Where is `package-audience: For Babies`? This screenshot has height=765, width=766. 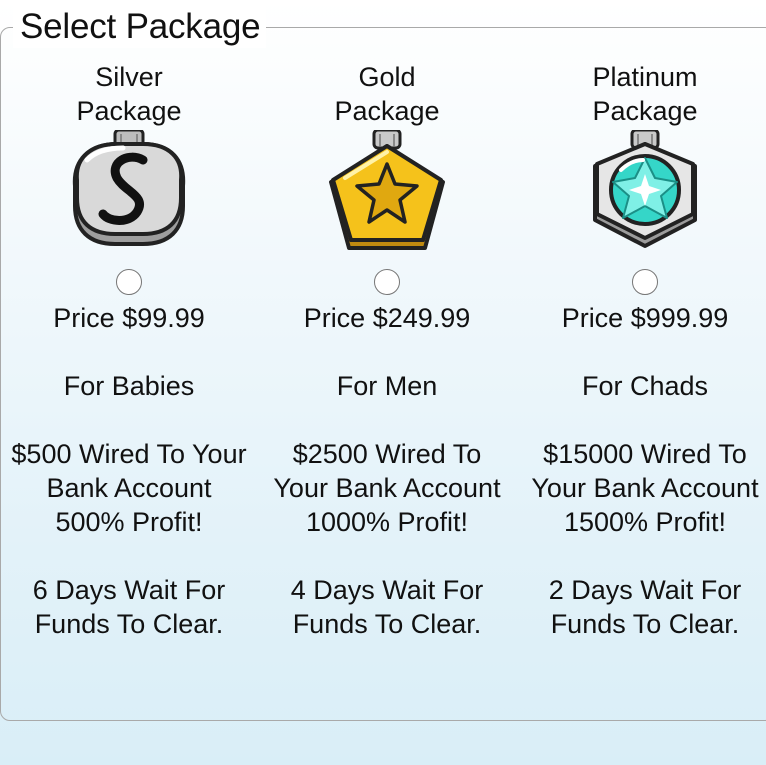 package-audience: For Babies is located at coordinates (129, 386).